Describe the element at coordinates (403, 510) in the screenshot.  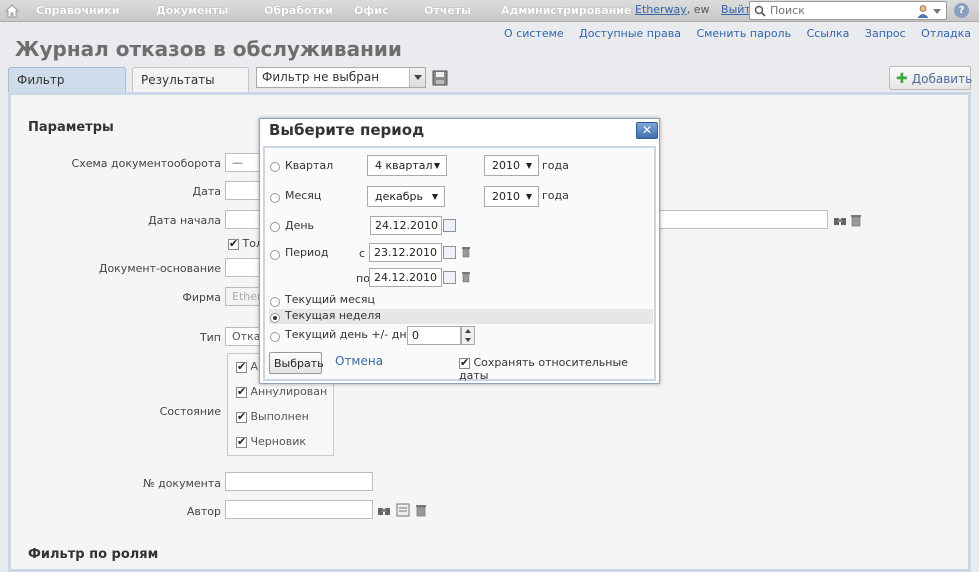
I see `list-icon` at that location.